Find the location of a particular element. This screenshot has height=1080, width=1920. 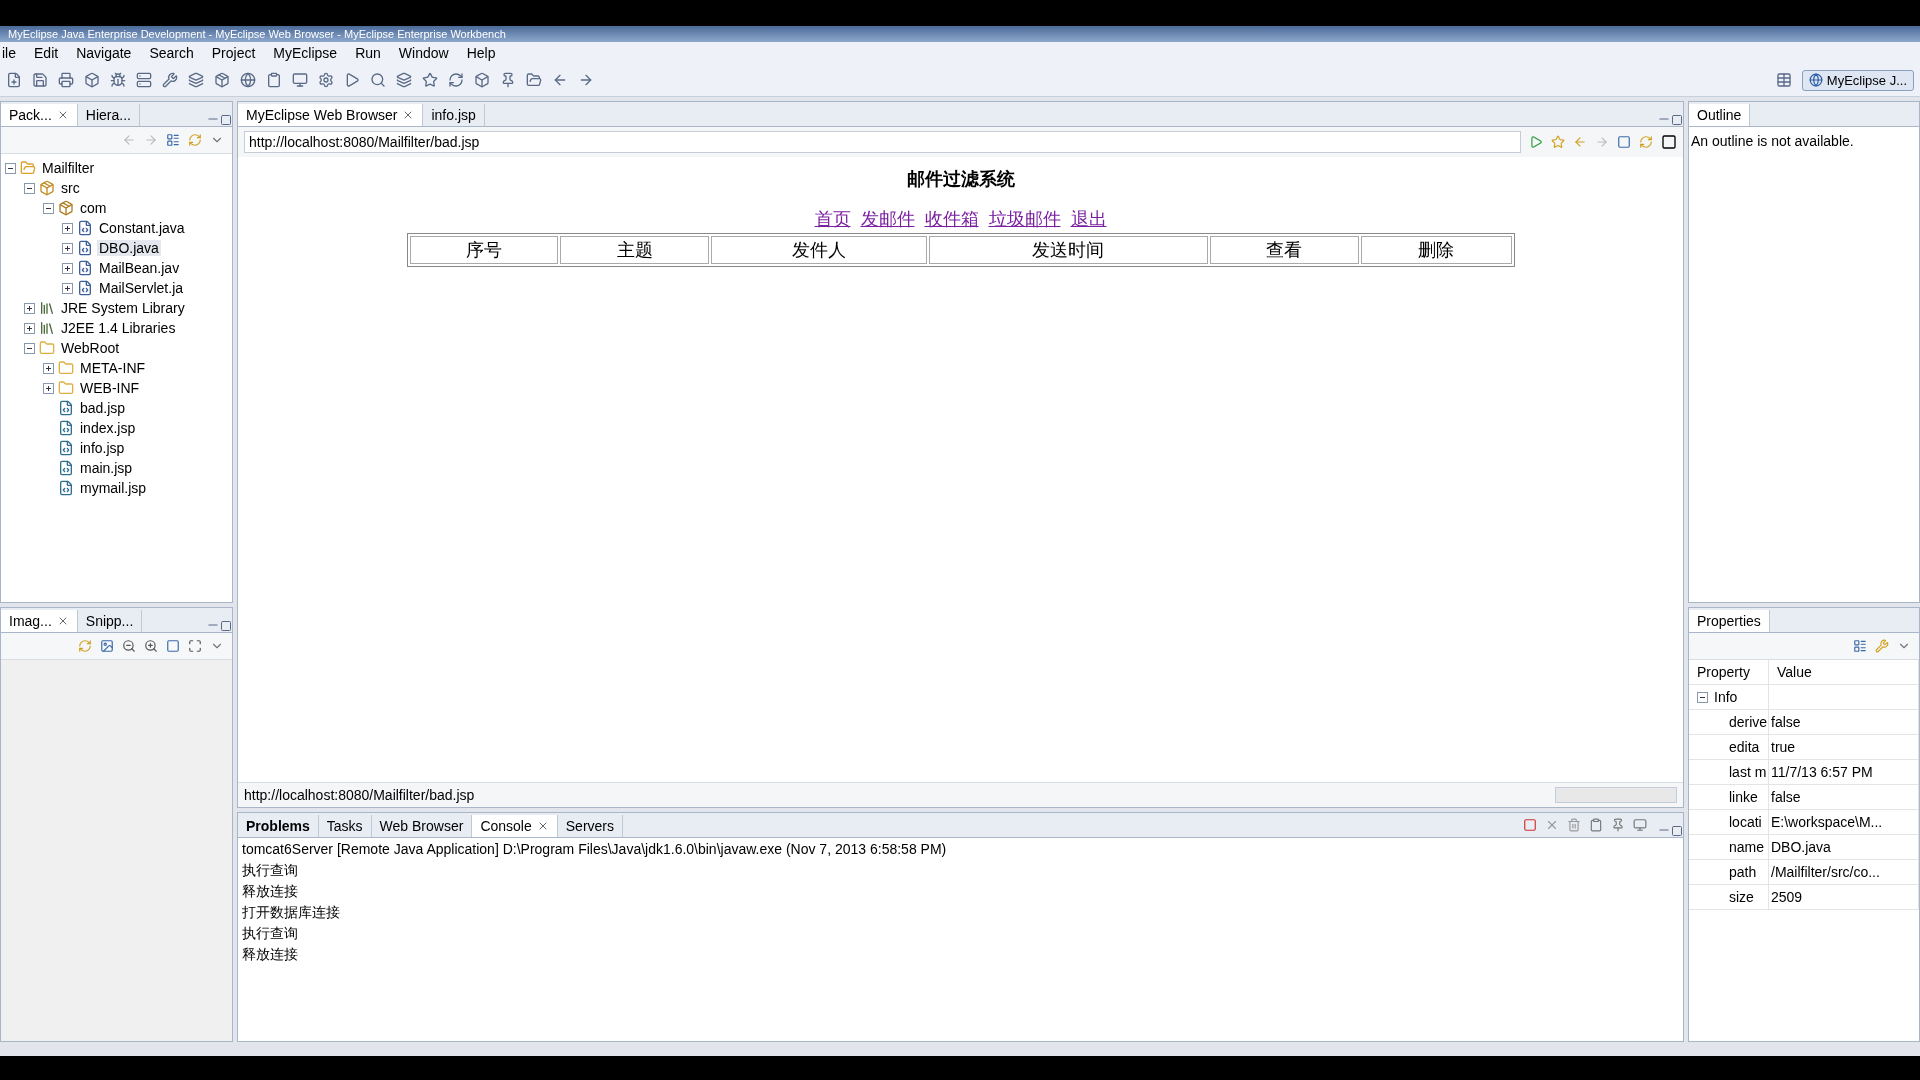

tree-item: DBO.java is located at coordinates (129, 248).